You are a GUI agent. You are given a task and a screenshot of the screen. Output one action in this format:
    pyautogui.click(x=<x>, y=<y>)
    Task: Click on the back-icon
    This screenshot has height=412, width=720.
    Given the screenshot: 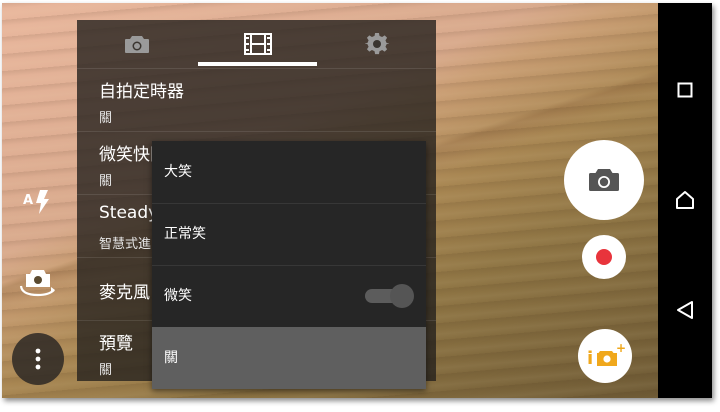 What is the action you would take?
    pyautogui.click(x=685, y=310)
    